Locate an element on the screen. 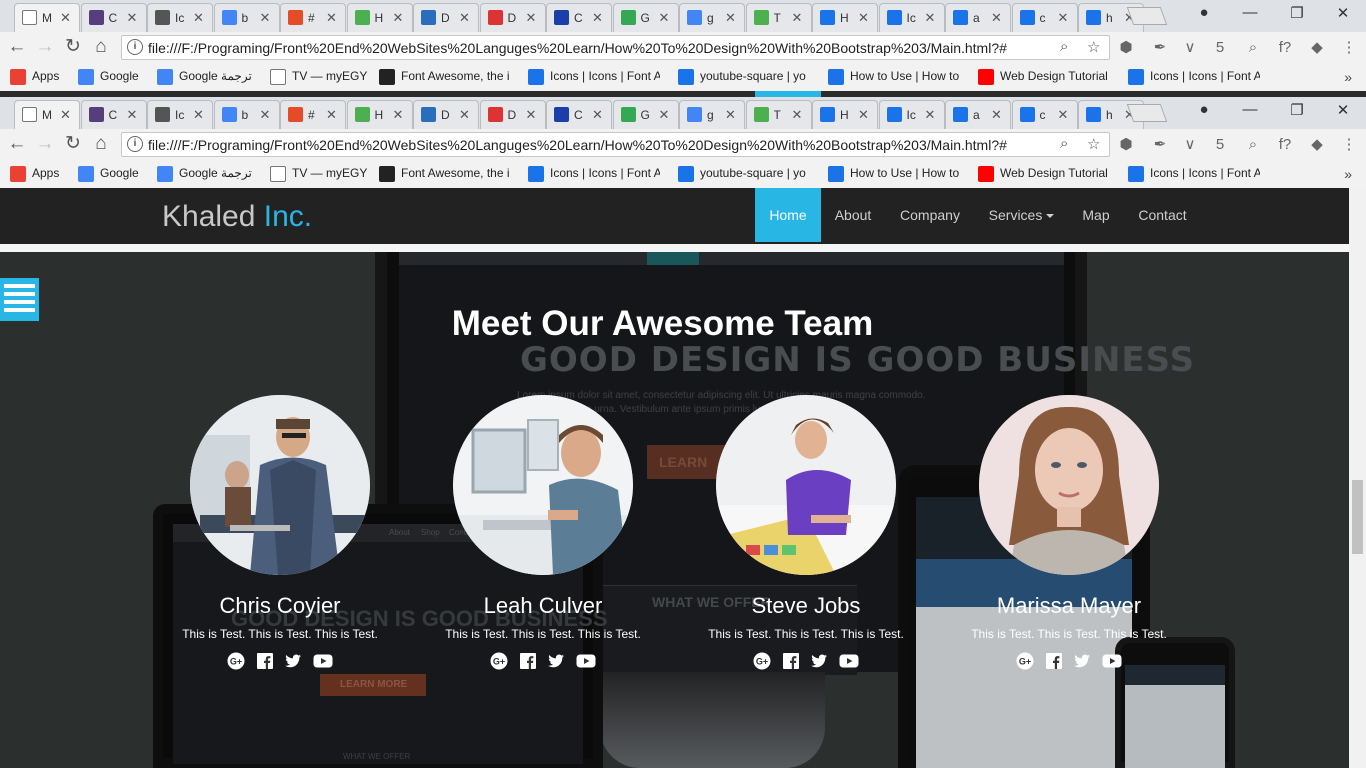 This screenshot has width=1366, height=768. bookmark-item: Web Design Tutorial is located at coordinates (1043, 175).